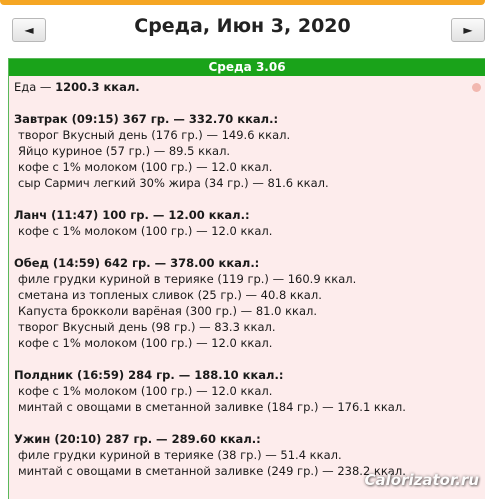 The width and height of the screenshot is (485, 499). I want to click on meal-item: Яйцо куриное (57 гр.) — 89.5 ккал., so click(124, 151).